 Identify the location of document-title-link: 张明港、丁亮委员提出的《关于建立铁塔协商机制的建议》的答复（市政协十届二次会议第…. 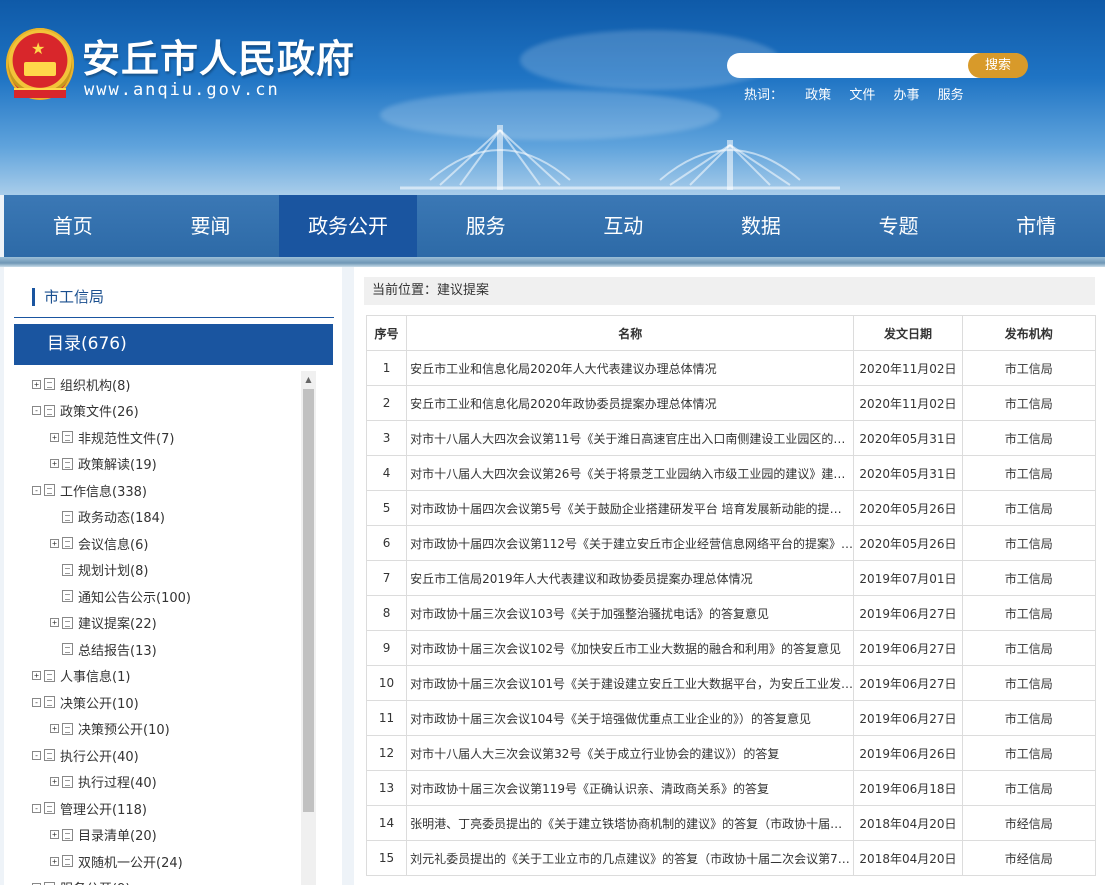
(630, 823).